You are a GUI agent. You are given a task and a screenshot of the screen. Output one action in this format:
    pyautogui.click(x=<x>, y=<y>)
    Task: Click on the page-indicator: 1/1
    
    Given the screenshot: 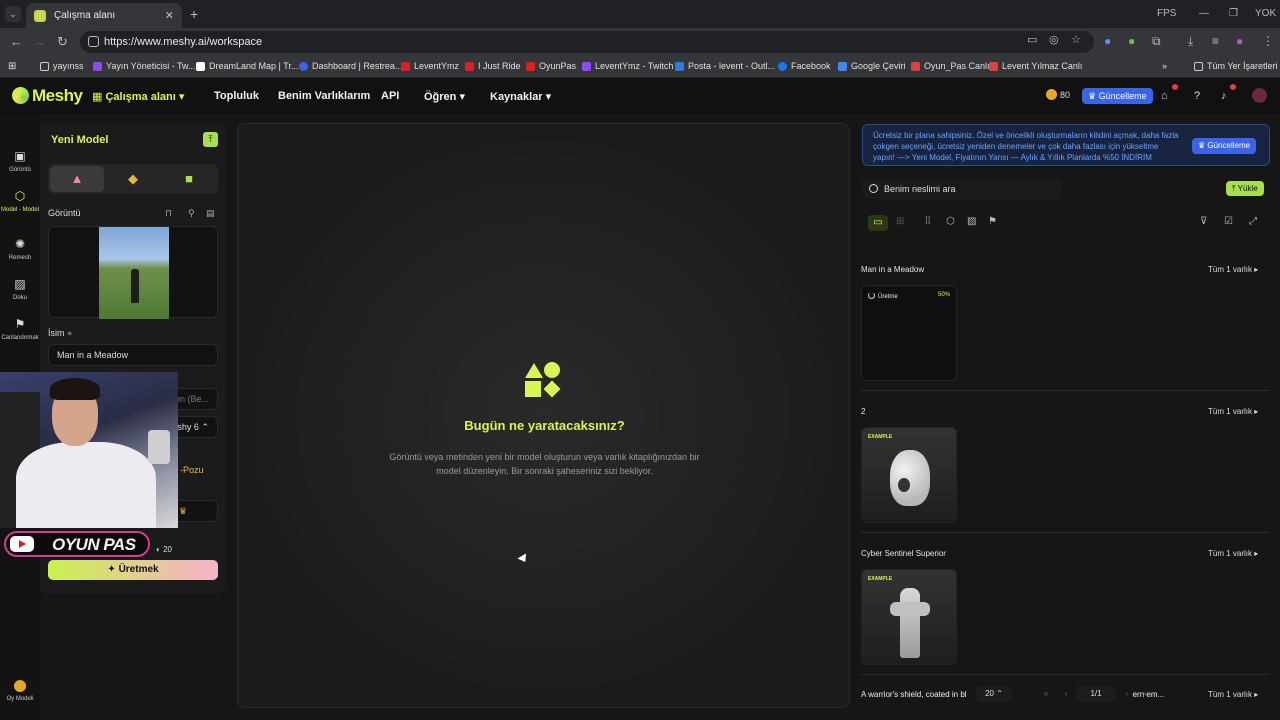 What is the action you would take?
    pyautogui.click(x=1096, y=694)
    